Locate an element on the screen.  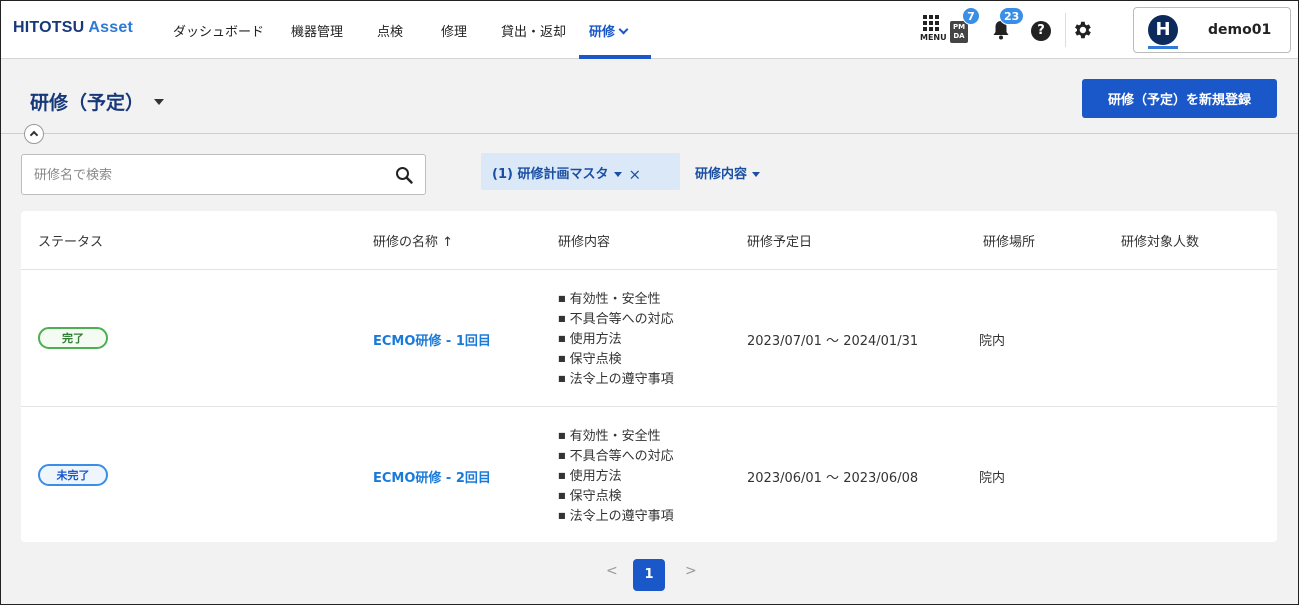
nav-item-inspection: 点検 is located at coordinates (390, 30).